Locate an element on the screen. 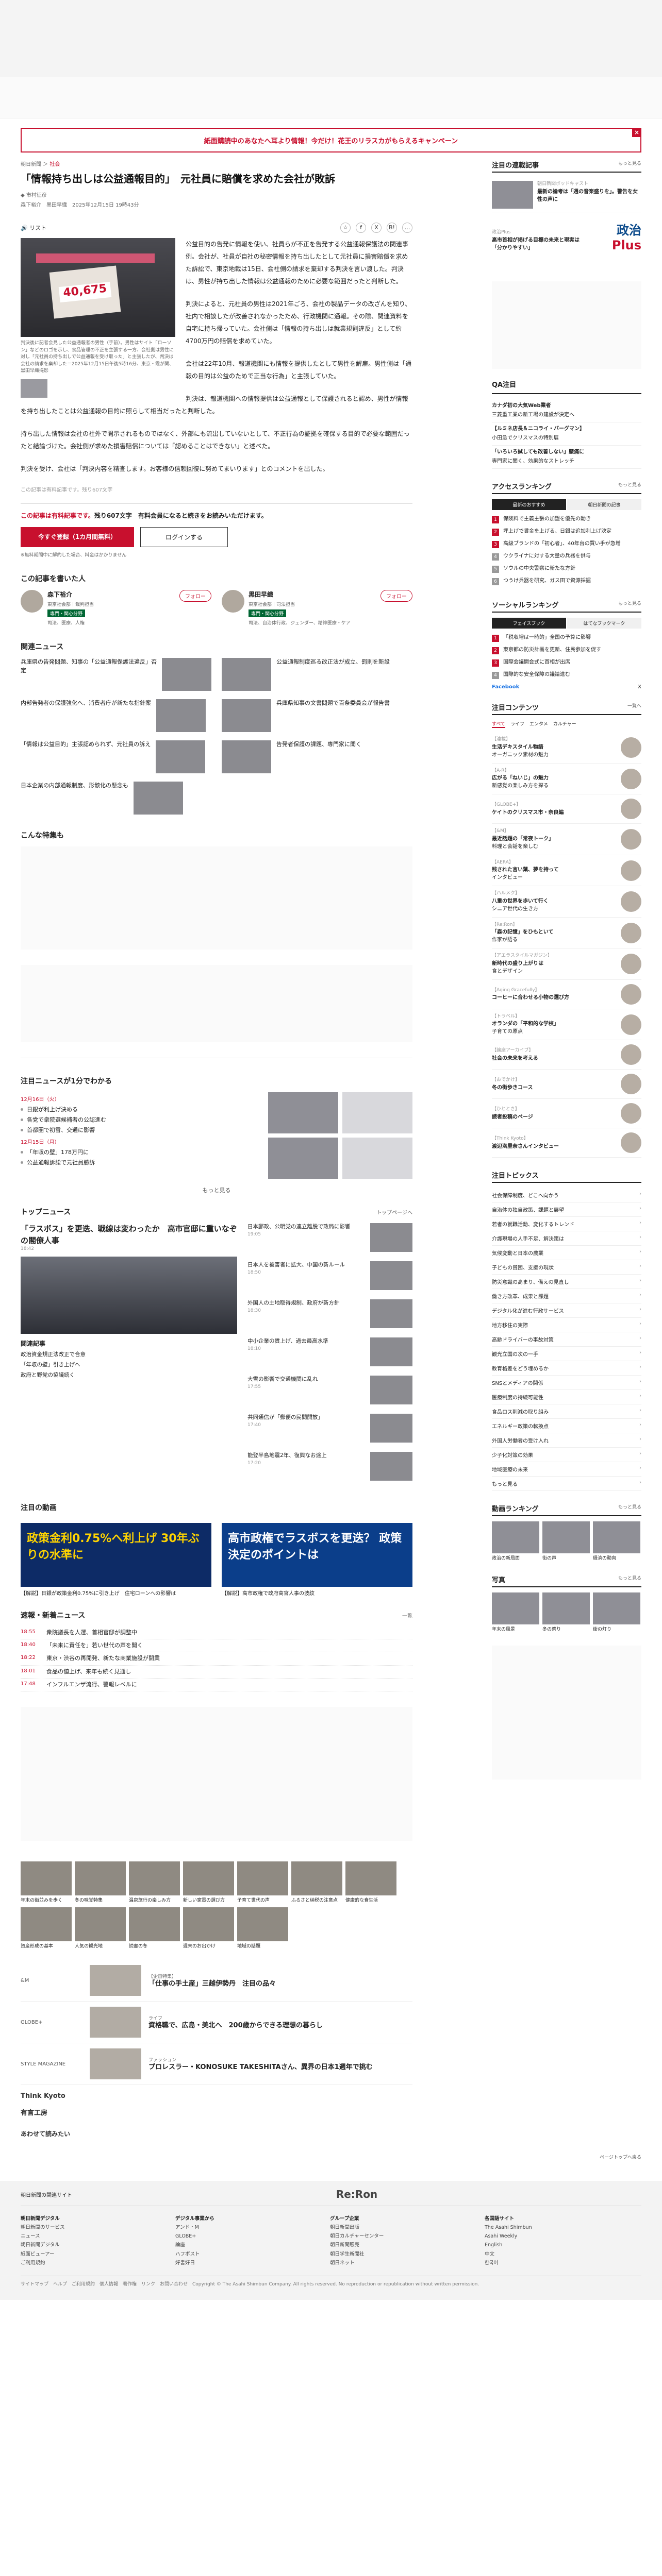  footer-link: ハフポスト is located at coordinates (242, 2254).